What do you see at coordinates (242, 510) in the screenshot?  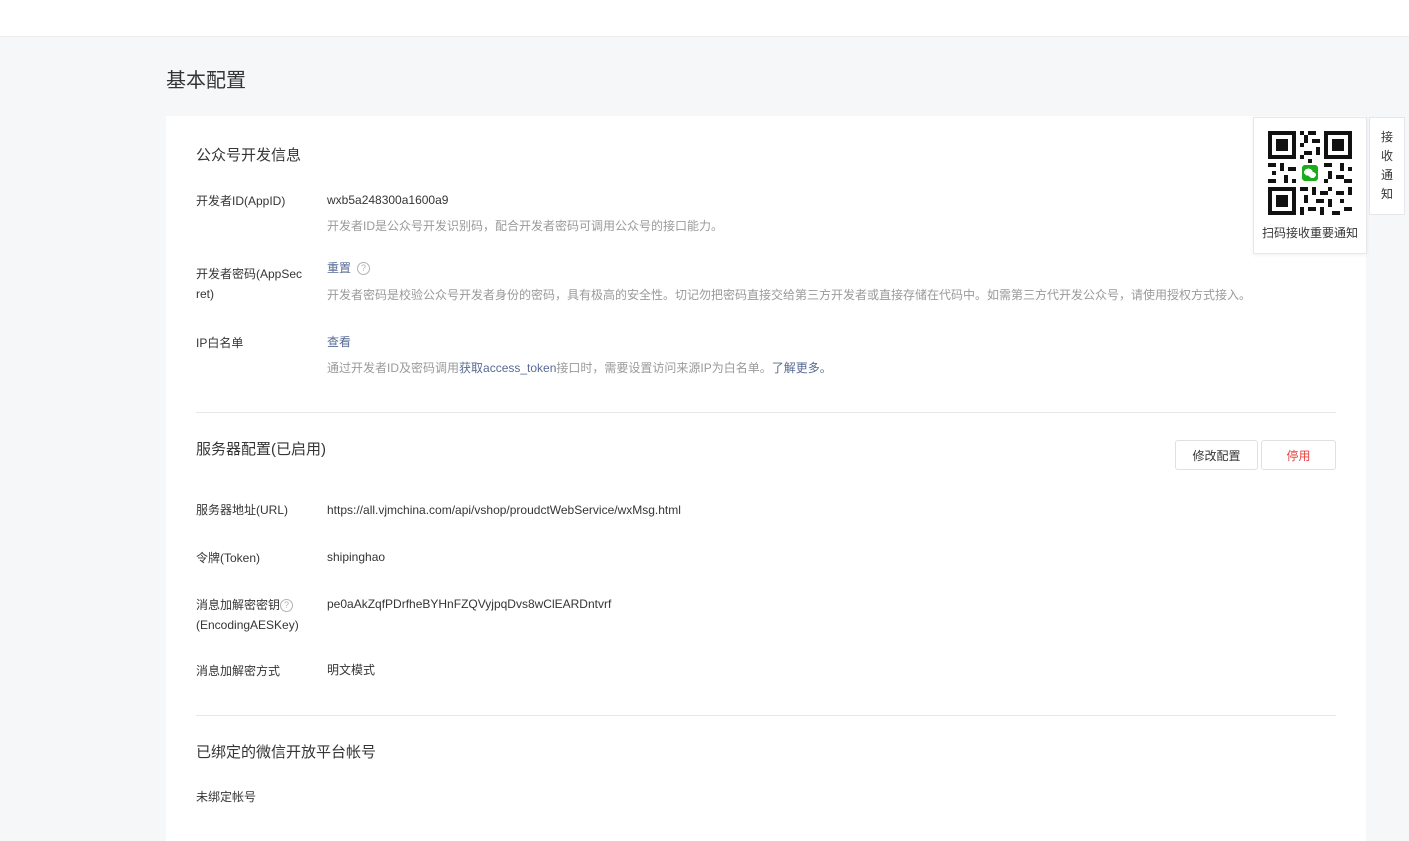 I see `server-url-label: 服务器地址(URL)` at bounding box center [242, 510].